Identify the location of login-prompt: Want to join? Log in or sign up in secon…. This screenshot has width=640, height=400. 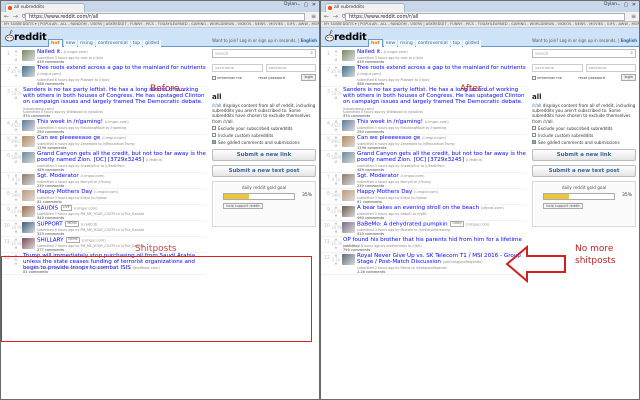
(264, 40).